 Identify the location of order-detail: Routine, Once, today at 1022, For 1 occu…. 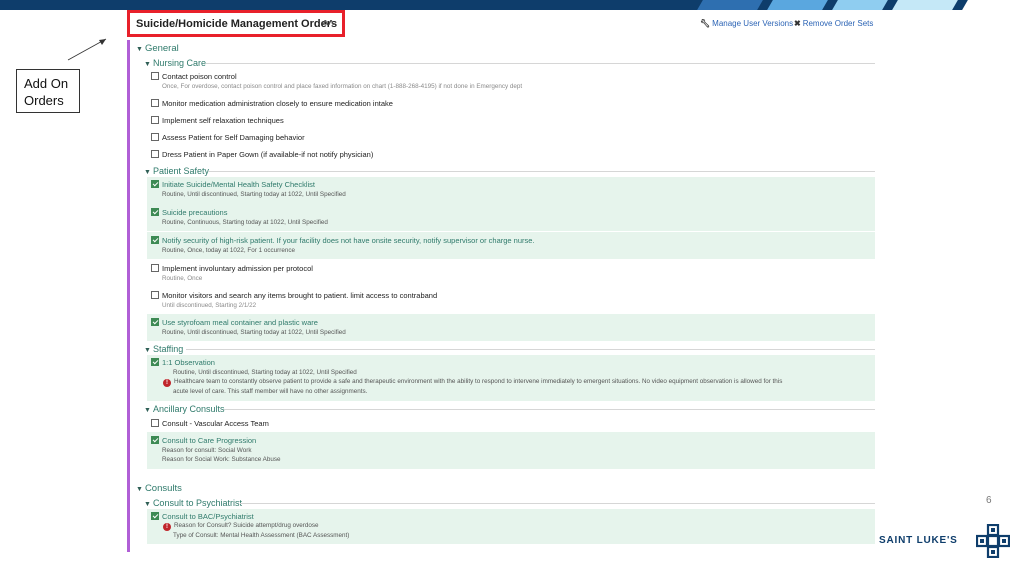
(229, 250).